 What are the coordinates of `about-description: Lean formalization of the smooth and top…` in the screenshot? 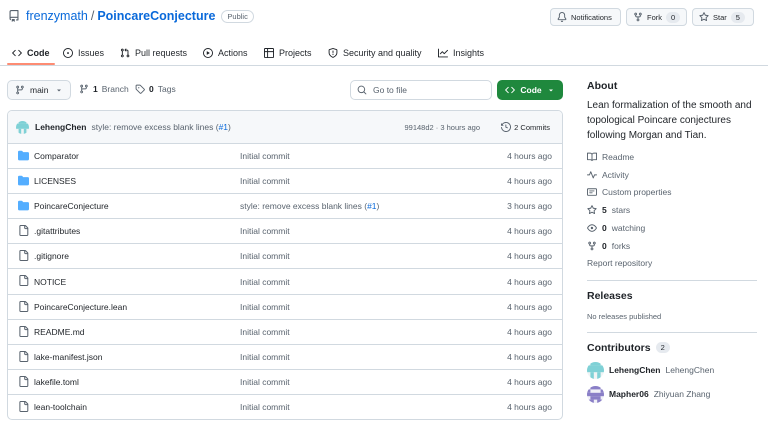 It's located at (669, 120).